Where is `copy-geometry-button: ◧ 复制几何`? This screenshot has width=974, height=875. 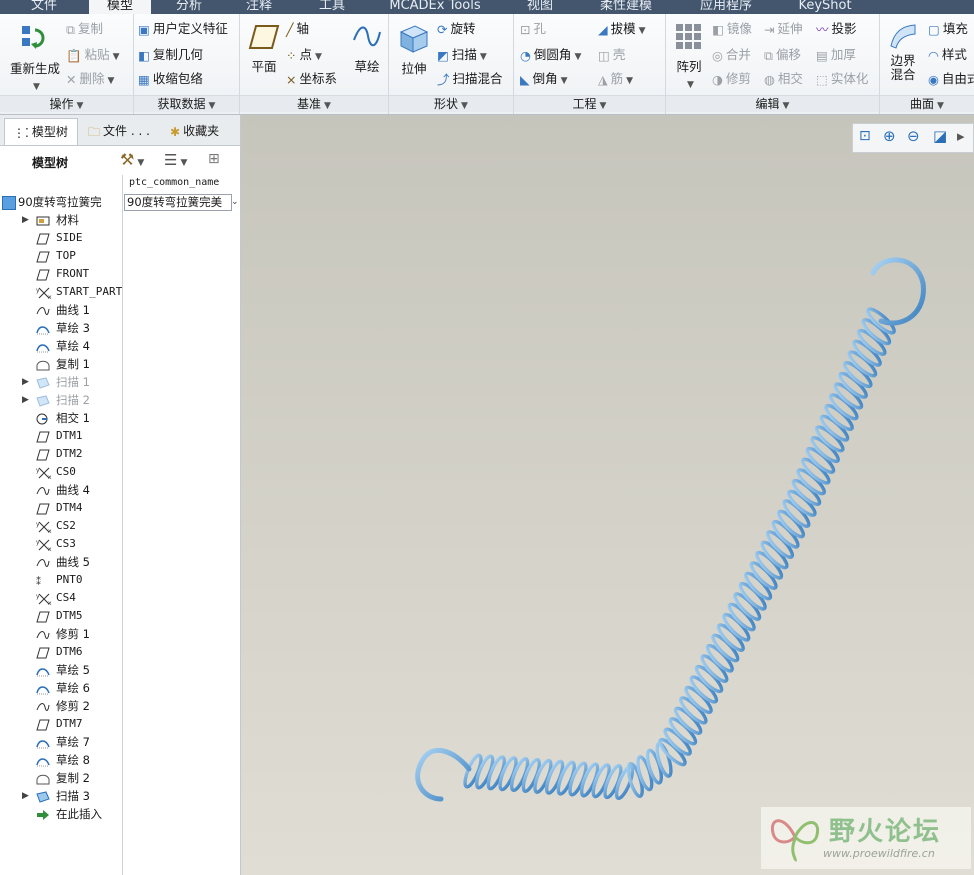
copy-geometry-button: ◧ 复制几何 is located at coordinates (170, 55).